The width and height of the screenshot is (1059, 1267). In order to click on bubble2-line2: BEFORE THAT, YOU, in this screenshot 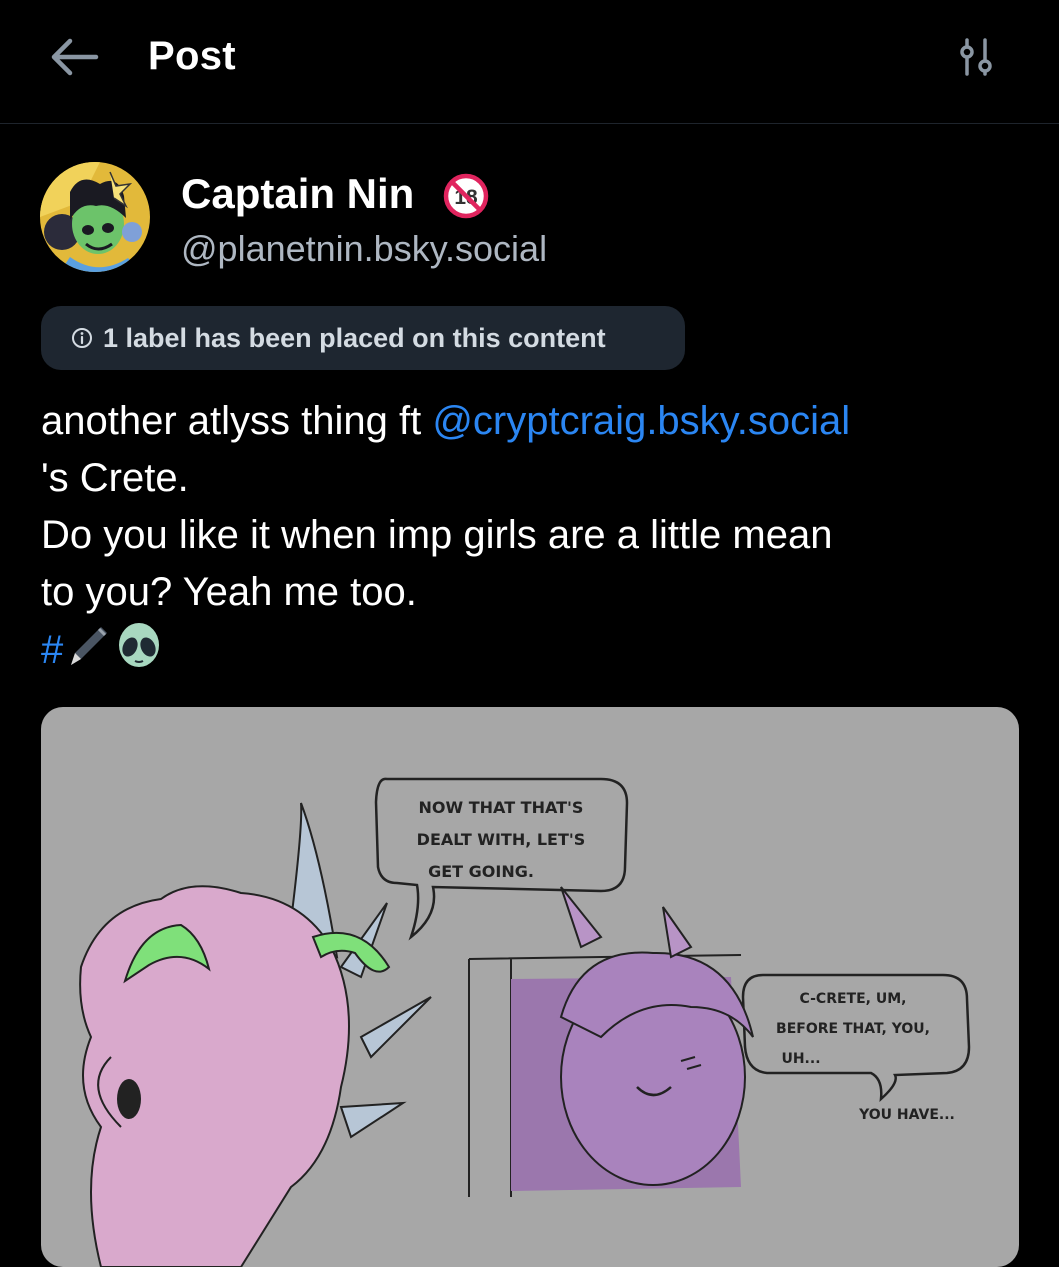, I will do `click(853, 1029)`.